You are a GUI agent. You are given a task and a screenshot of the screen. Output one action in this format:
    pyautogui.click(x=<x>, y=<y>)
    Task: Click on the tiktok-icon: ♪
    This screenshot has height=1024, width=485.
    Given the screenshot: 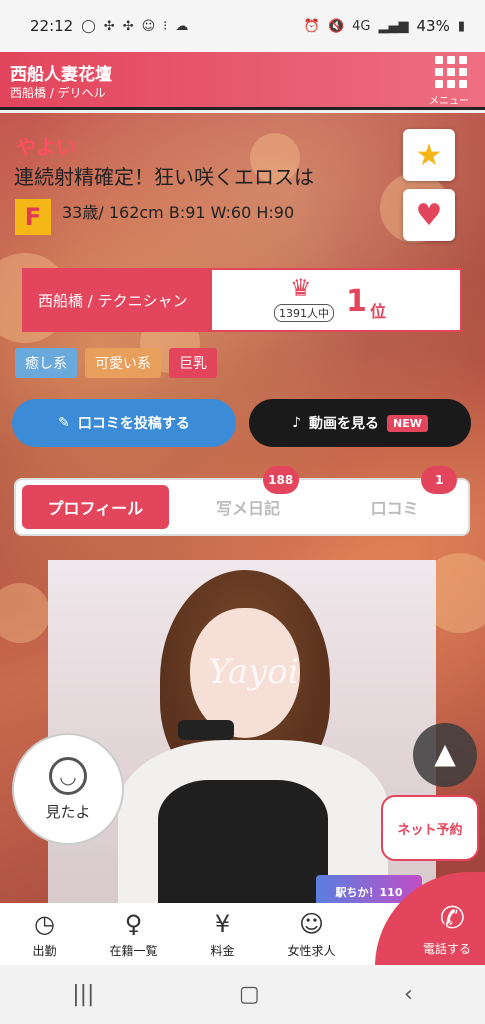 What is the action you would take?
    pyautogui.click(x=297, y=423)
    